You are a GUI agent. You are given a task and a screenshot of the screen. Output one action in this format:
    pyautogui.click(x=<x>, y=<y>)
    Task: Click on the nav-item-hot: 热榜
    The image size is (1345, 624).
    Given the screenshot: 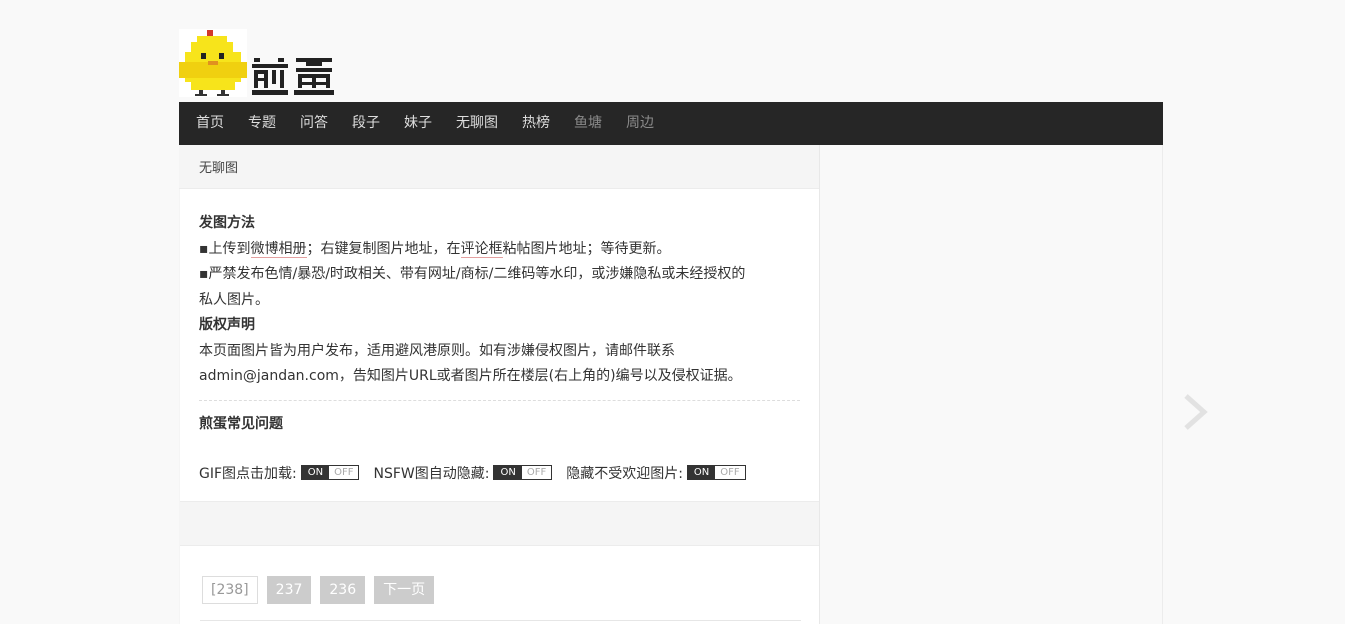 What is the action you would take?
    pyautogui.click(x=536, y=123)
    